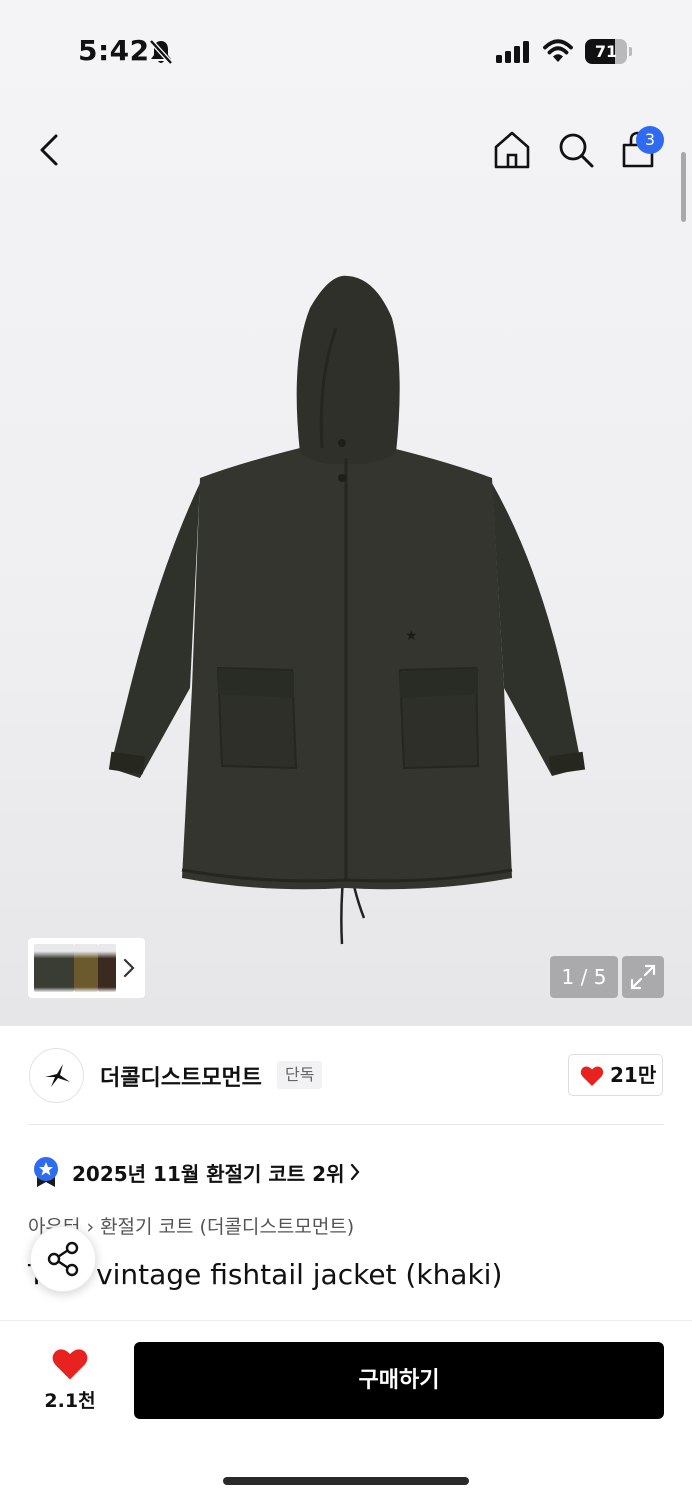 The height and width of the screenshot is (1500, 692). What do you see at coordinates (576, 150) in the screenshot?
I see `search-icon` at bounding box center [576, 150].